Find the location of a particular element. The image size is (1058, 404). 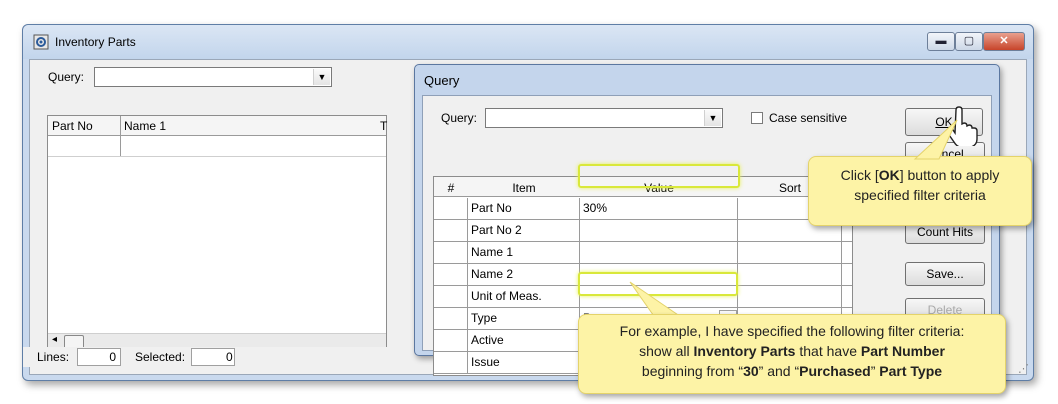

selected-count: 0 is located at coordinates (213, 357).